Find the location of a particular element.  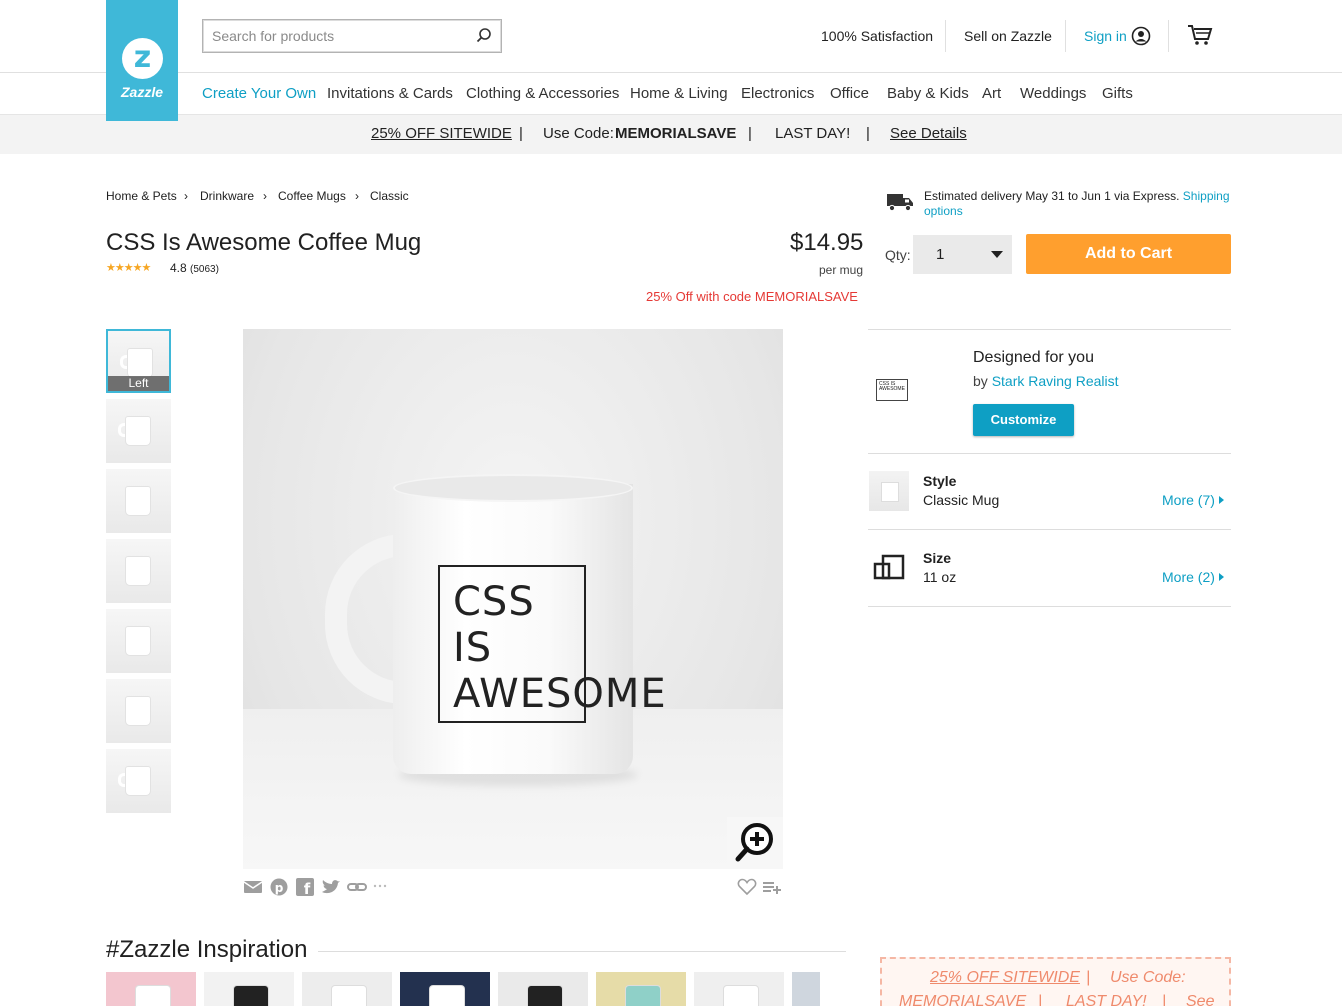

quantity-value: 1 is located at coordinates (940, 254).